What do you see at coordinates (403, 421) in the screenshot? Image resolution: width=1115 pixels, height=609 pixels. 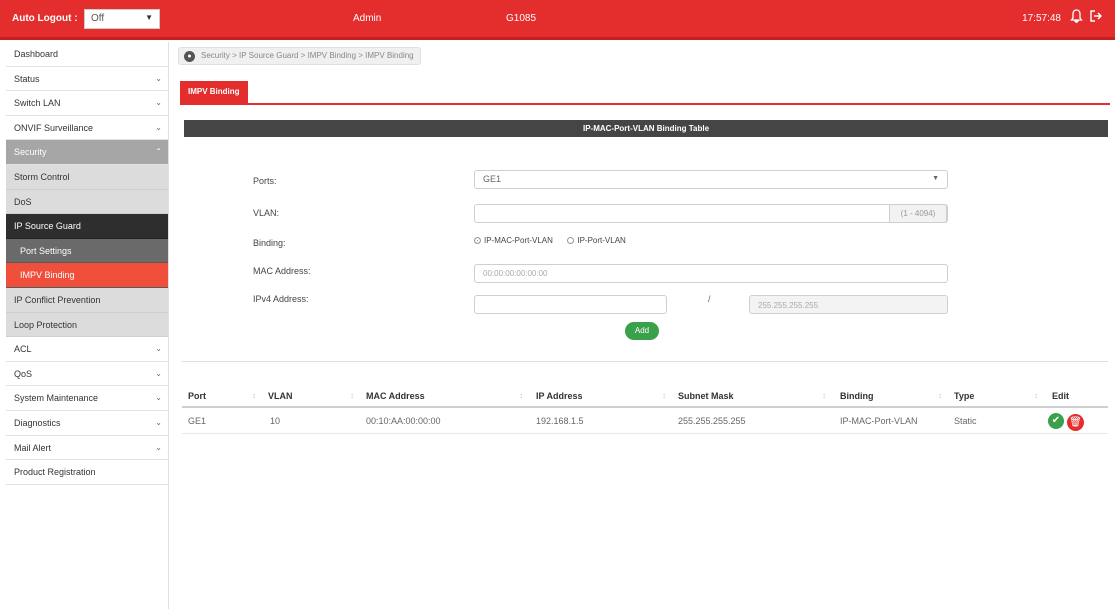 I see `cell-mac: 00:10:AA:00:00:00` at bounding box center [403, 421].